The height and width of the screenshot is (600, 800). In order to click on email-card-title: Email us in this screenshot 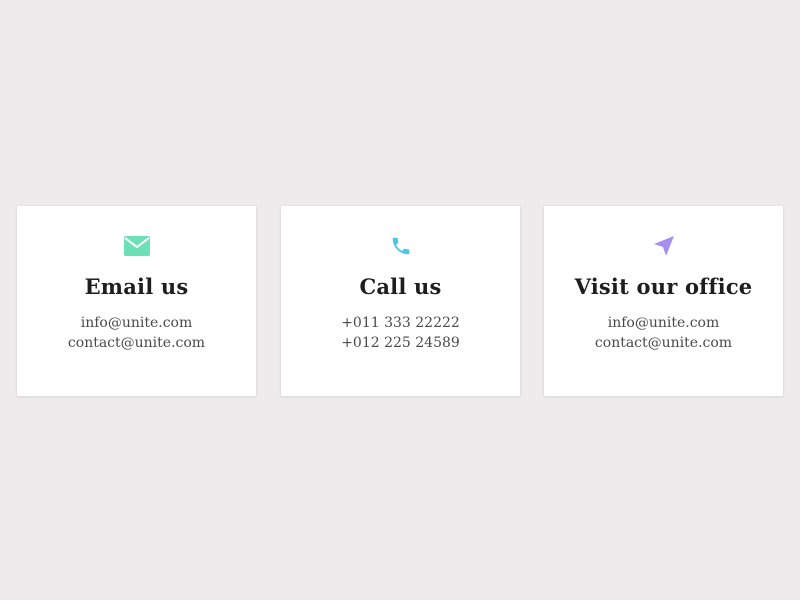, I will do `click(136, 286)`.